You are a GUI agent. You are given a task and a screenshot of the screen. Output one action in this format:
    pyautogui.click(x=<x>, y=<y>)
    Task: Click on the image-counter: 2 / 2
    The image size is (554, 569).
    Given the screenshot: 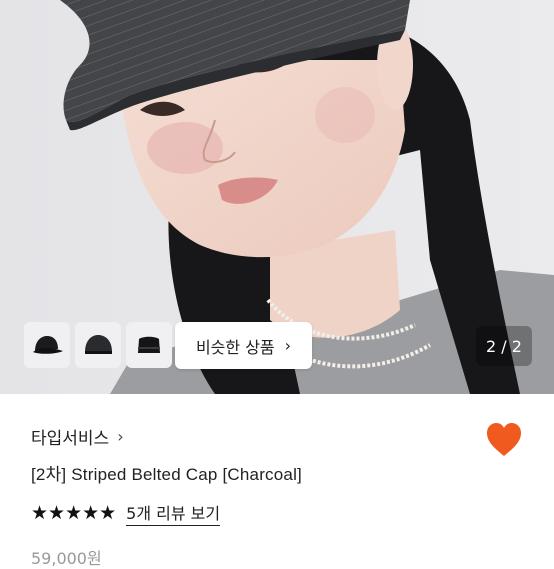 What is the action you would take?
    pyautogui.click(x=504, y=346)
    